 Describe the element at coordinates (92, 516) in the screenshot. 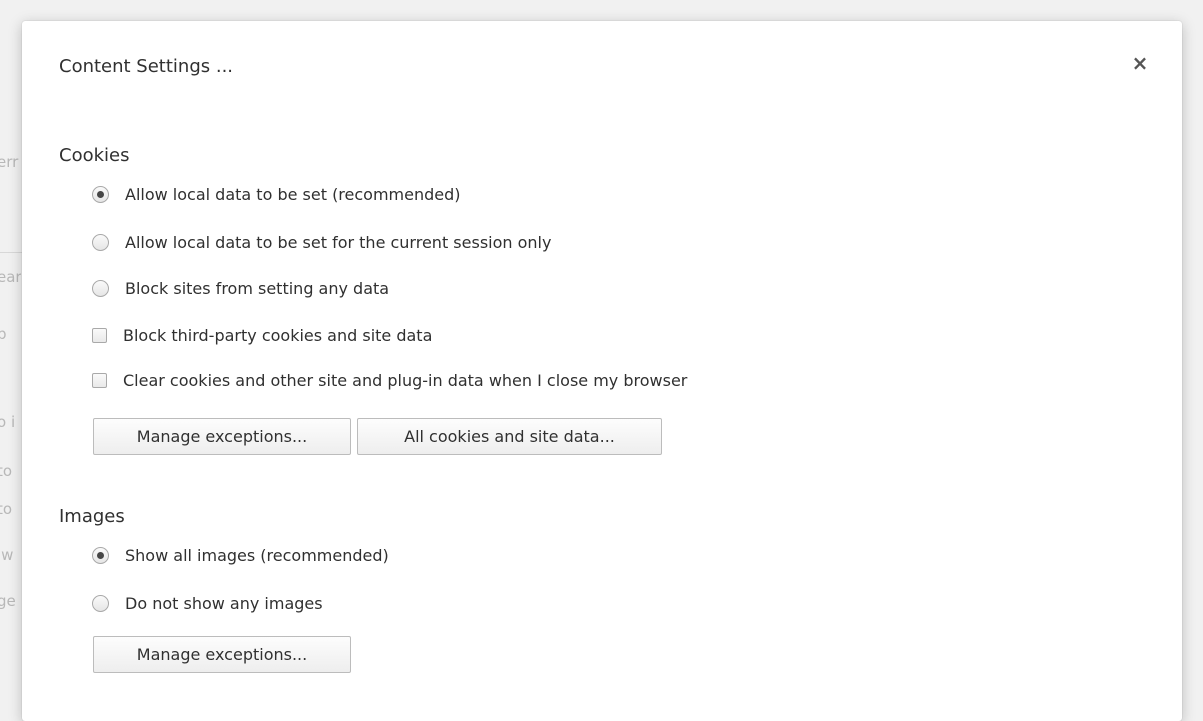

I see `images-section-title: Images` at that location.